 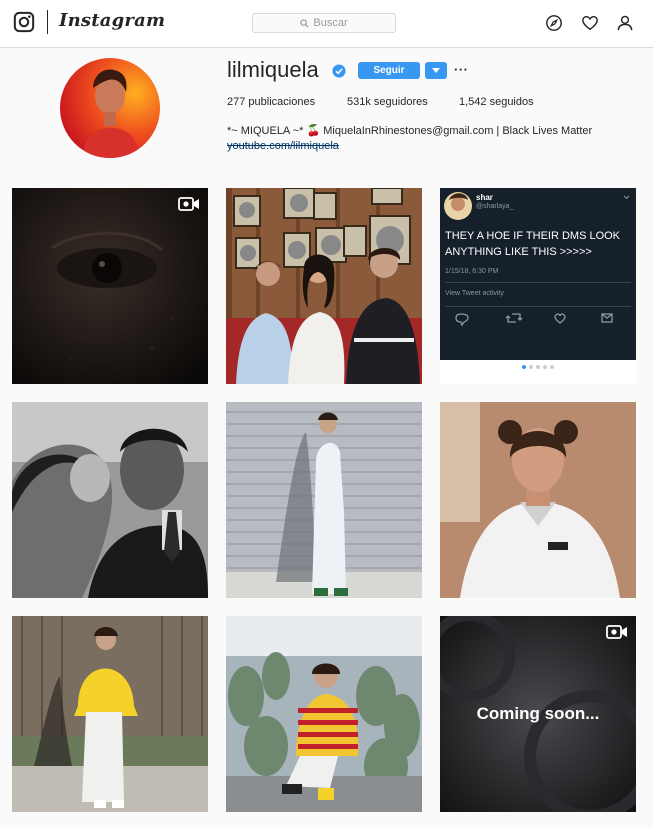 What do you see at coordinates (495, 206) in the screenshot?
I see `tweet-author-handle: @sharlaya_` at bounding box center [495, 206].